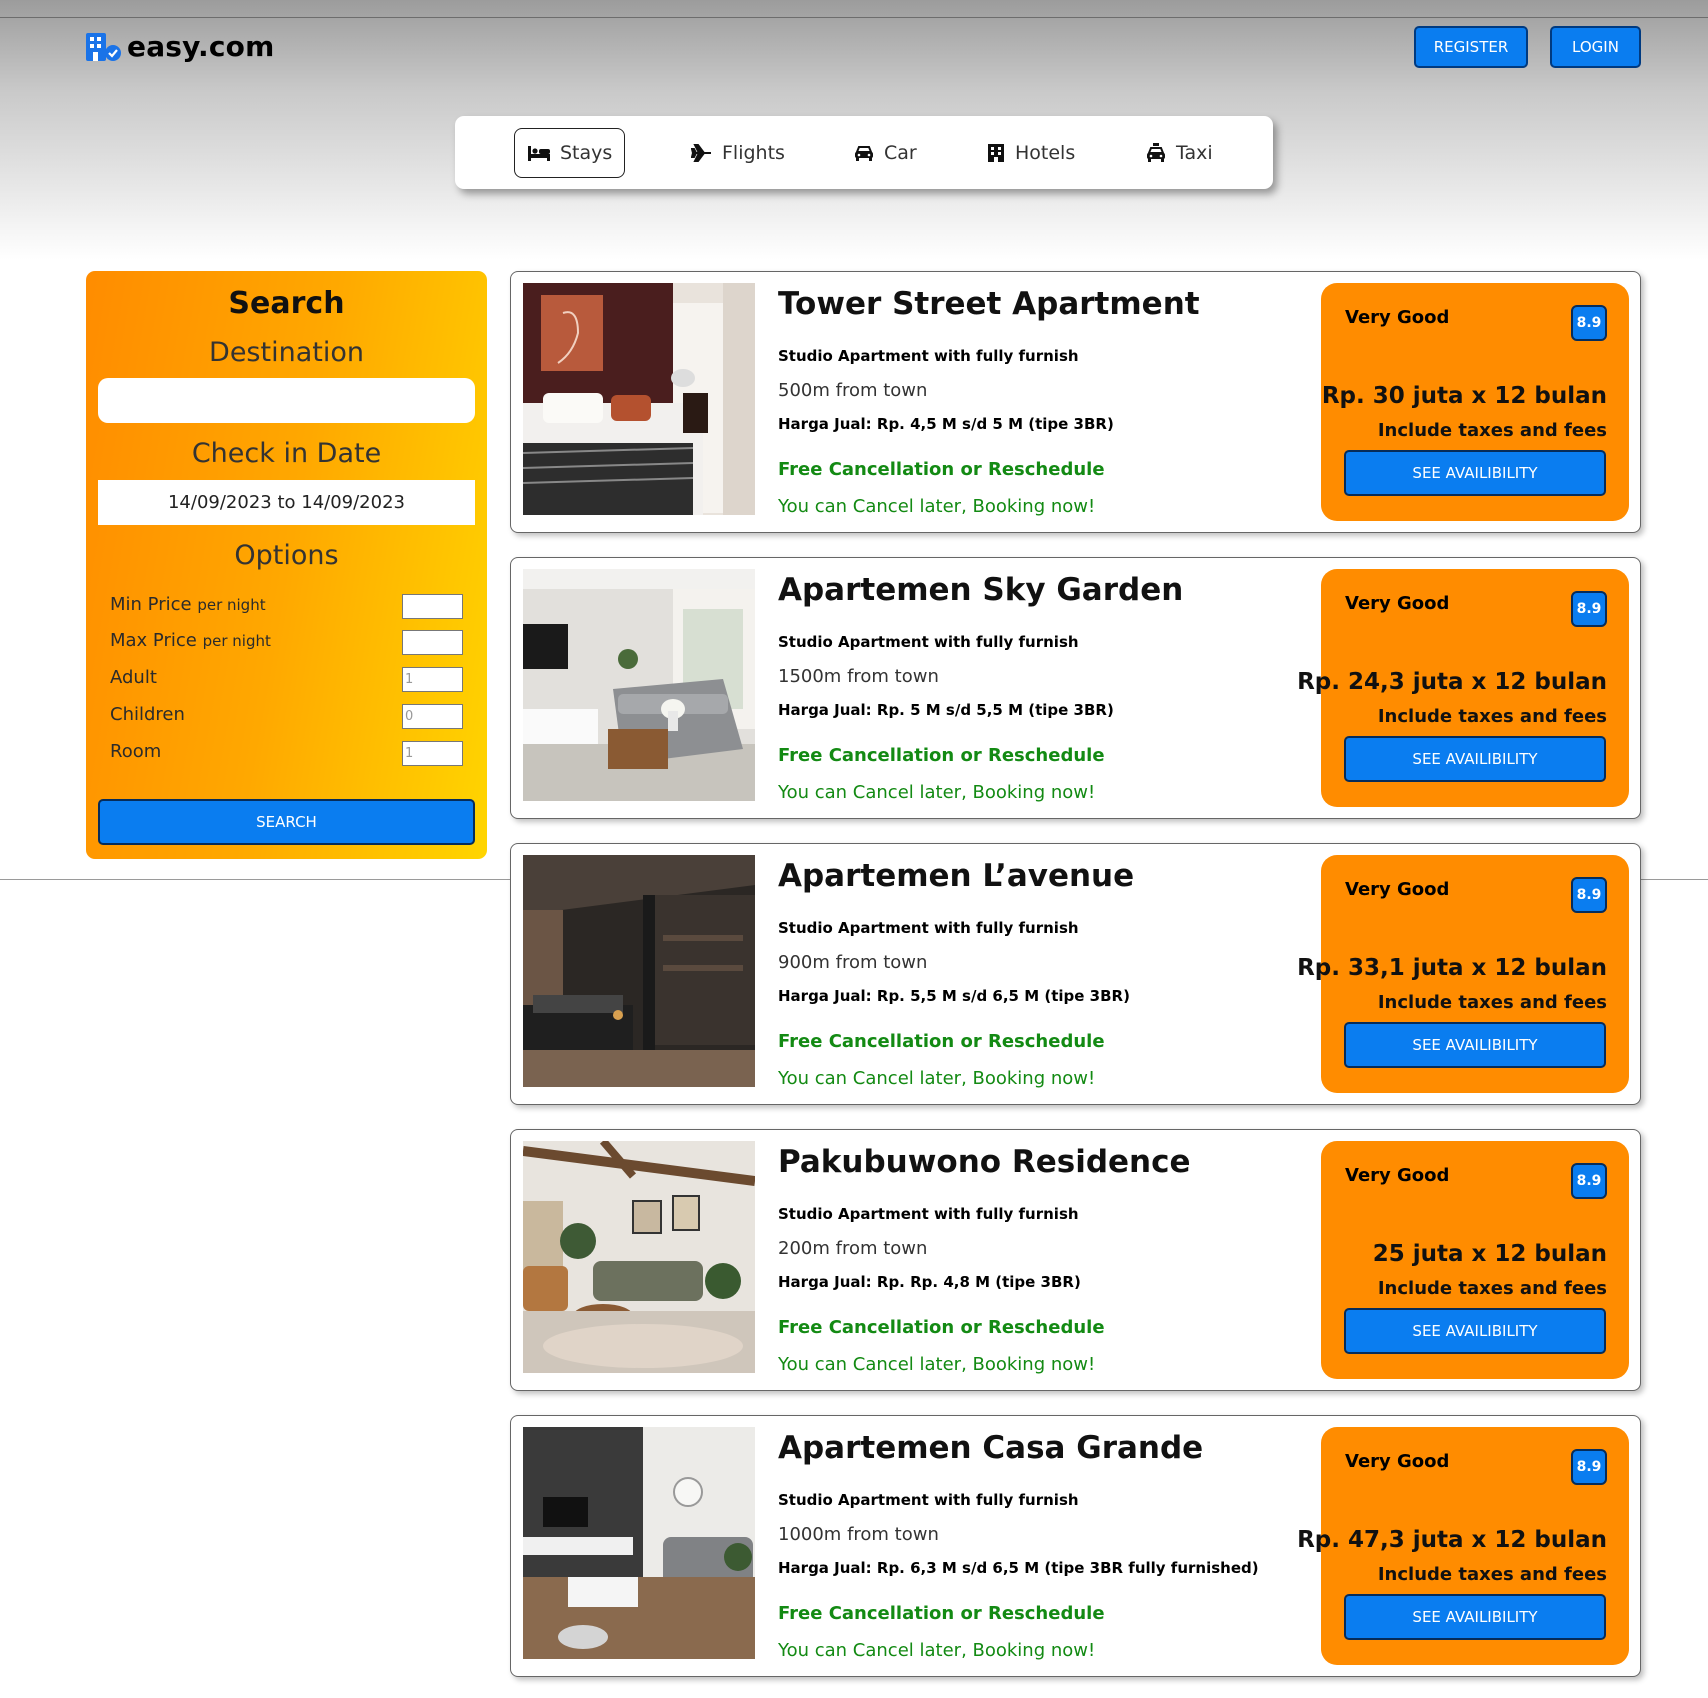 Image resolution: width=1708 pixels, height=1698 pixels. What do you see at coordinates (1464, 396) in the screenshot?
I see `listing-price: Rp. 30 juta x 12 bulan` at bounding box center [1464, 396].